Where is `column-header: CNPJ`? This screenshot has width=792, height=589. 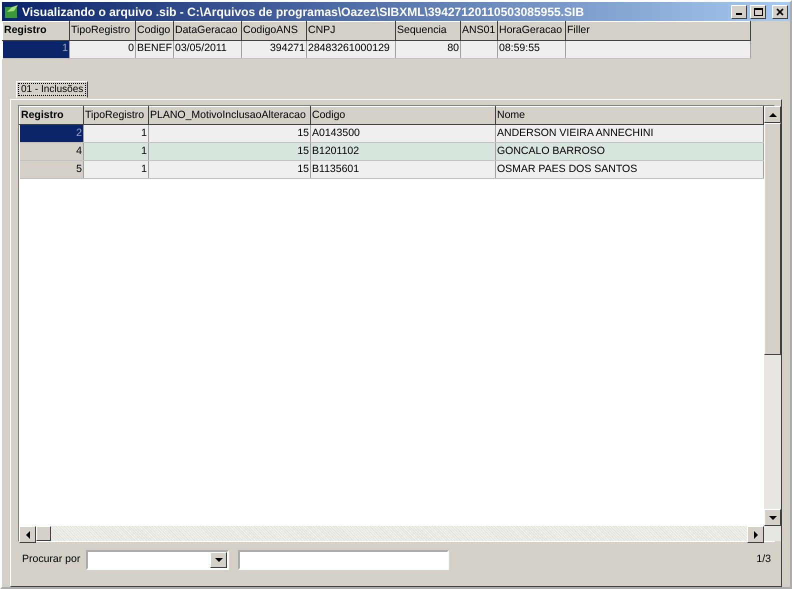
column-header: CNPJ is located at coordinates (351, 31).